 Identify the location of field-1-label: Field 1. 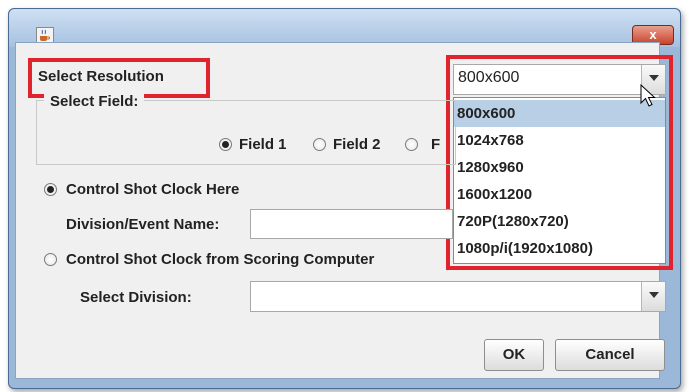
(263, 144).